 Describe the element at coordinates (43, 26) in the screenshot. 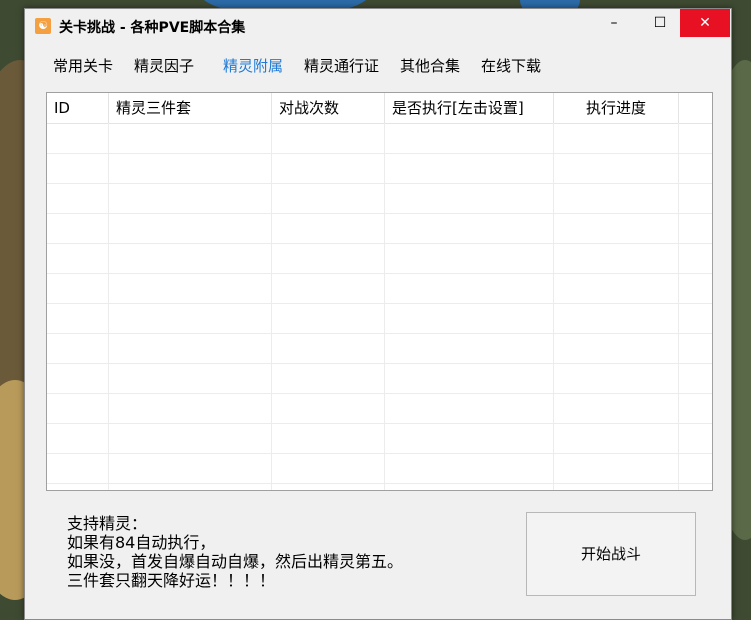

I see `app-icon: ☯` at that location.